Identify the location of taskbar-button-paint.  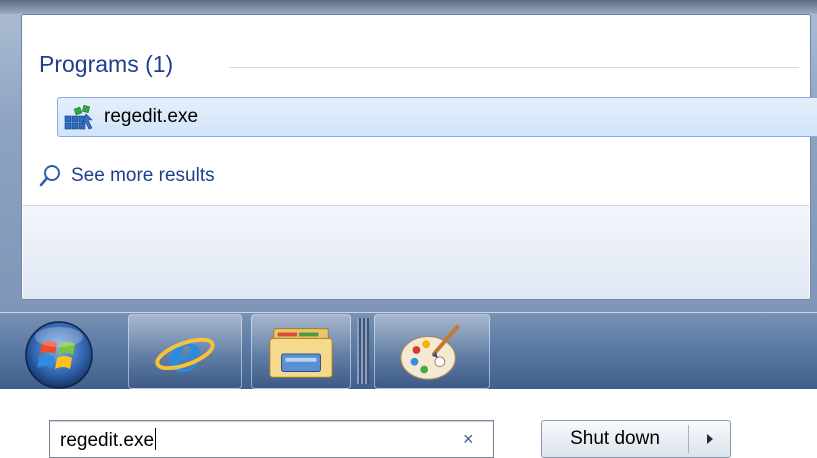
(432, 351).